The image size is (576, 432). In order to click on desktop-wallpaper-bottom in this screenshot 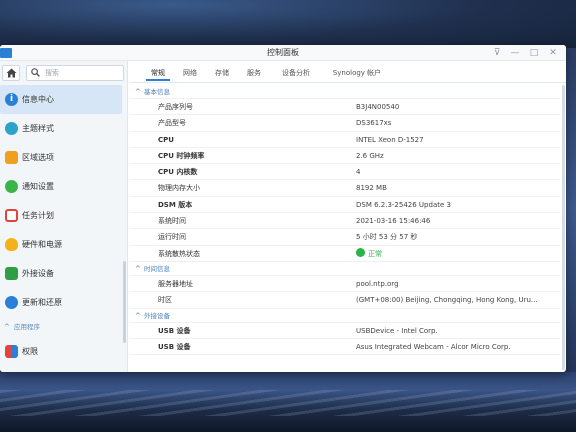, I will do `click(288, 402)`.